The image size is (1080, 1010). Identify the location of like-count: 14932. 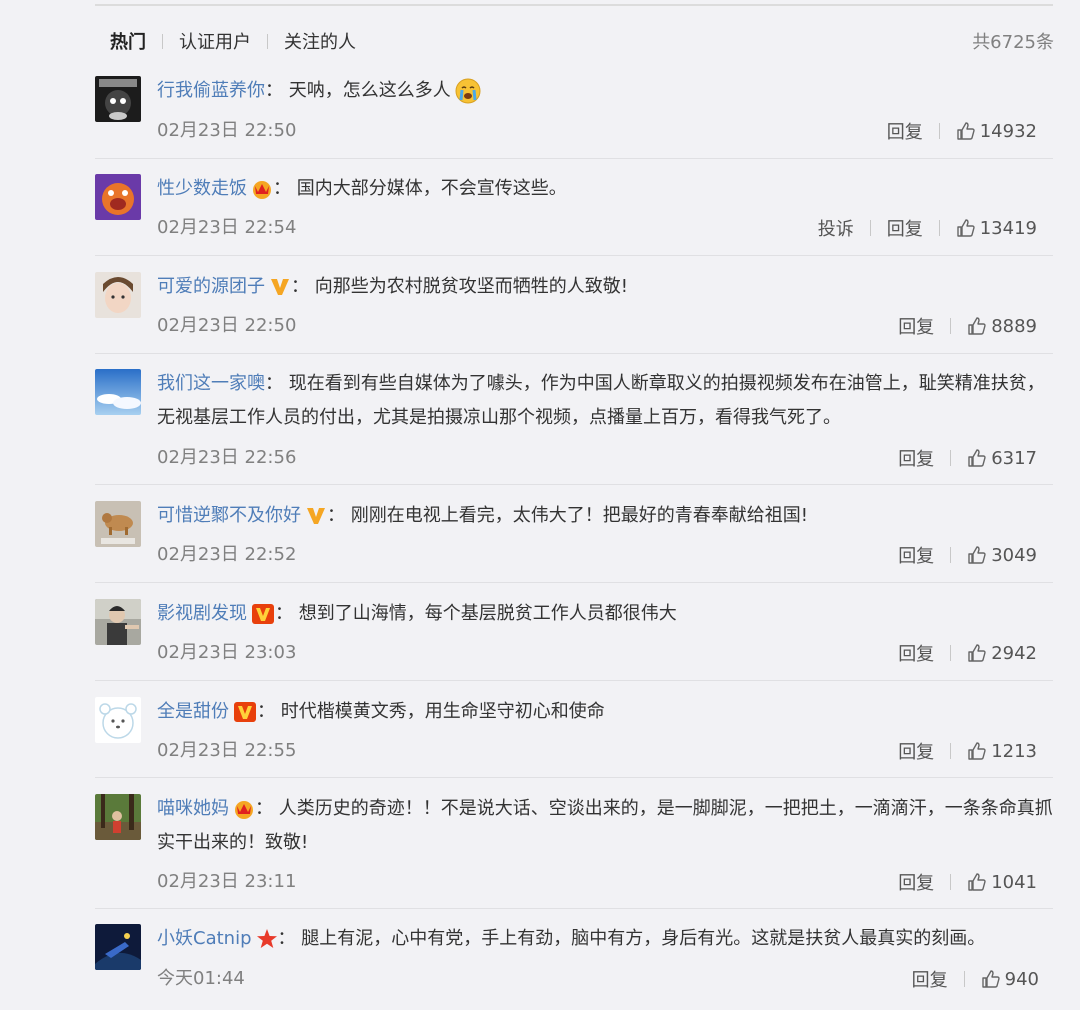
(1008, 131).